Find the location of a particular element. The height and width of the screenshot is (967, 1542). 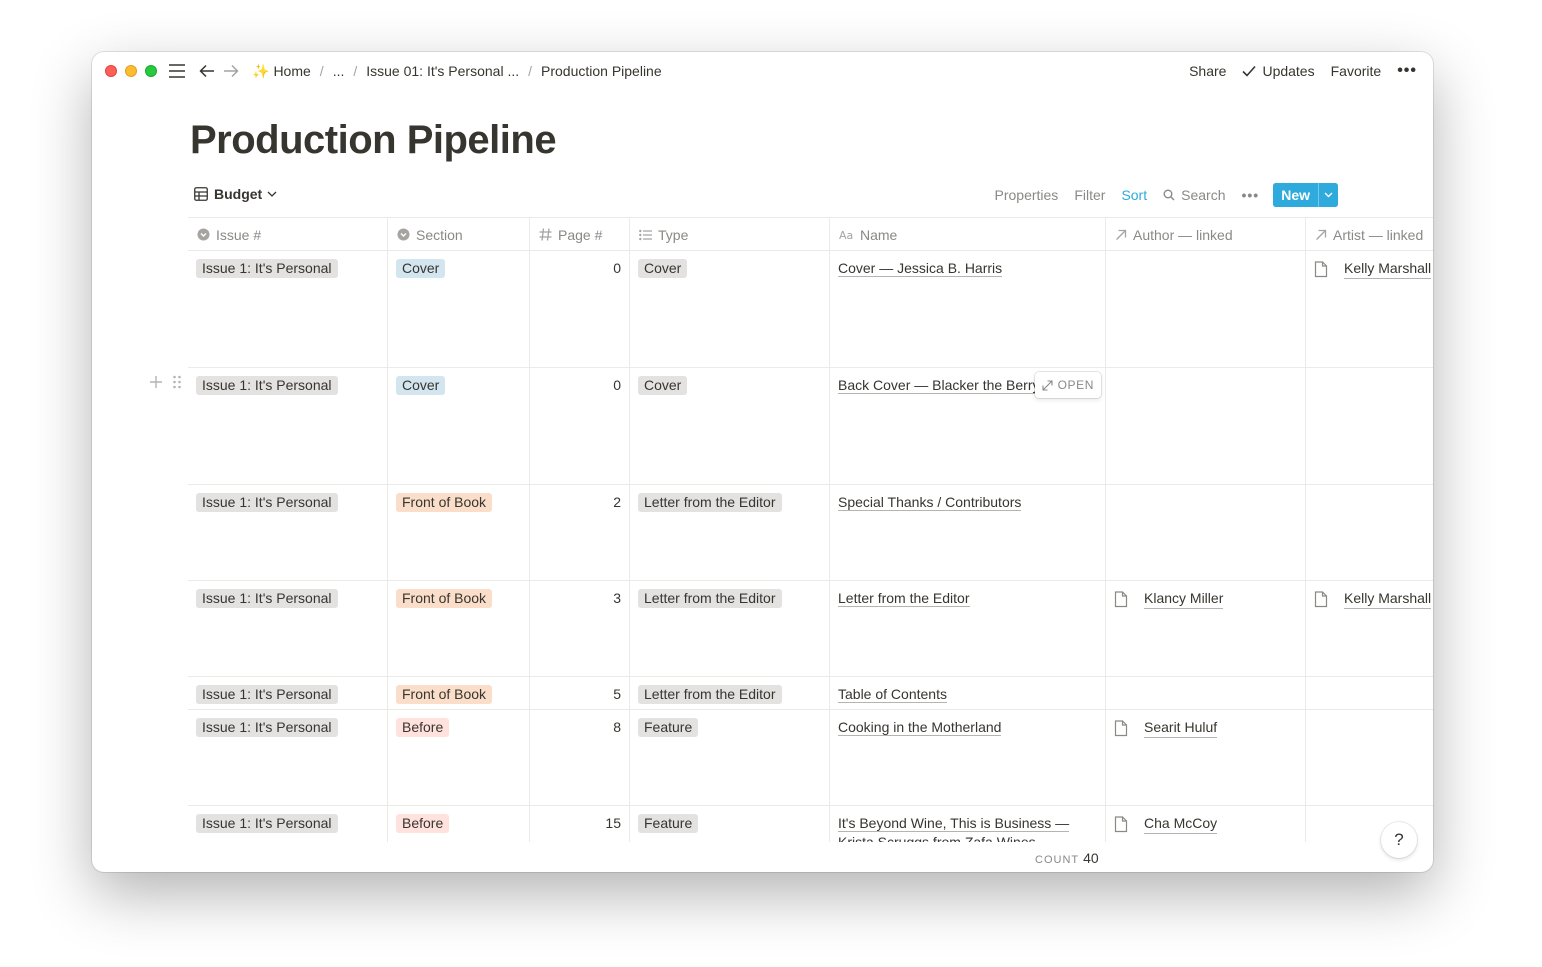

new-button-label: New is located at coordinates (1295, 195).